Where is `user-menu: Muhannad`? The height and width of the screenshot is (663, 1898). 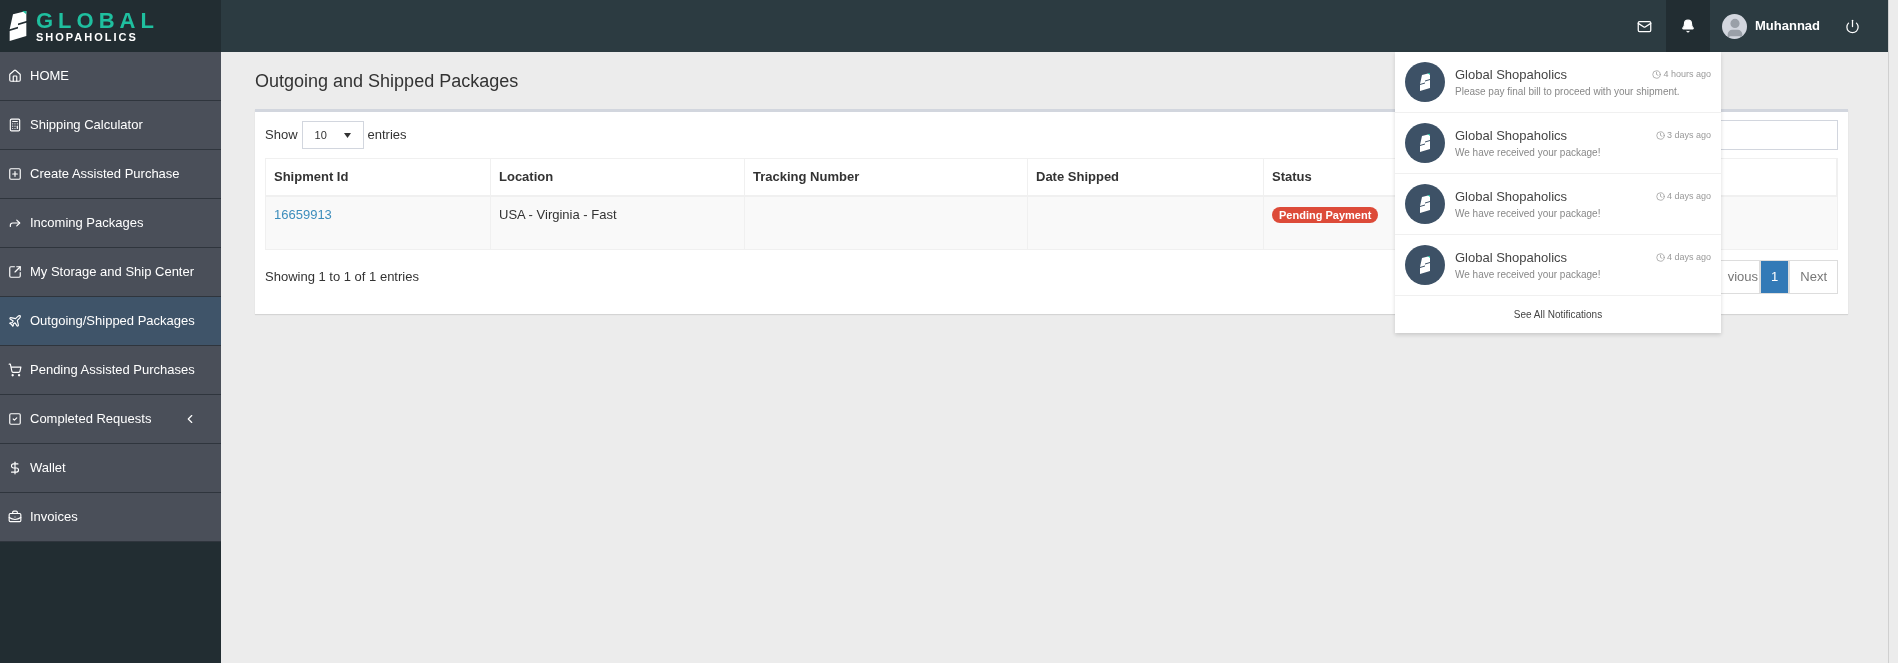 user-menu: Muhannad is located at coordinates (1771, 26).